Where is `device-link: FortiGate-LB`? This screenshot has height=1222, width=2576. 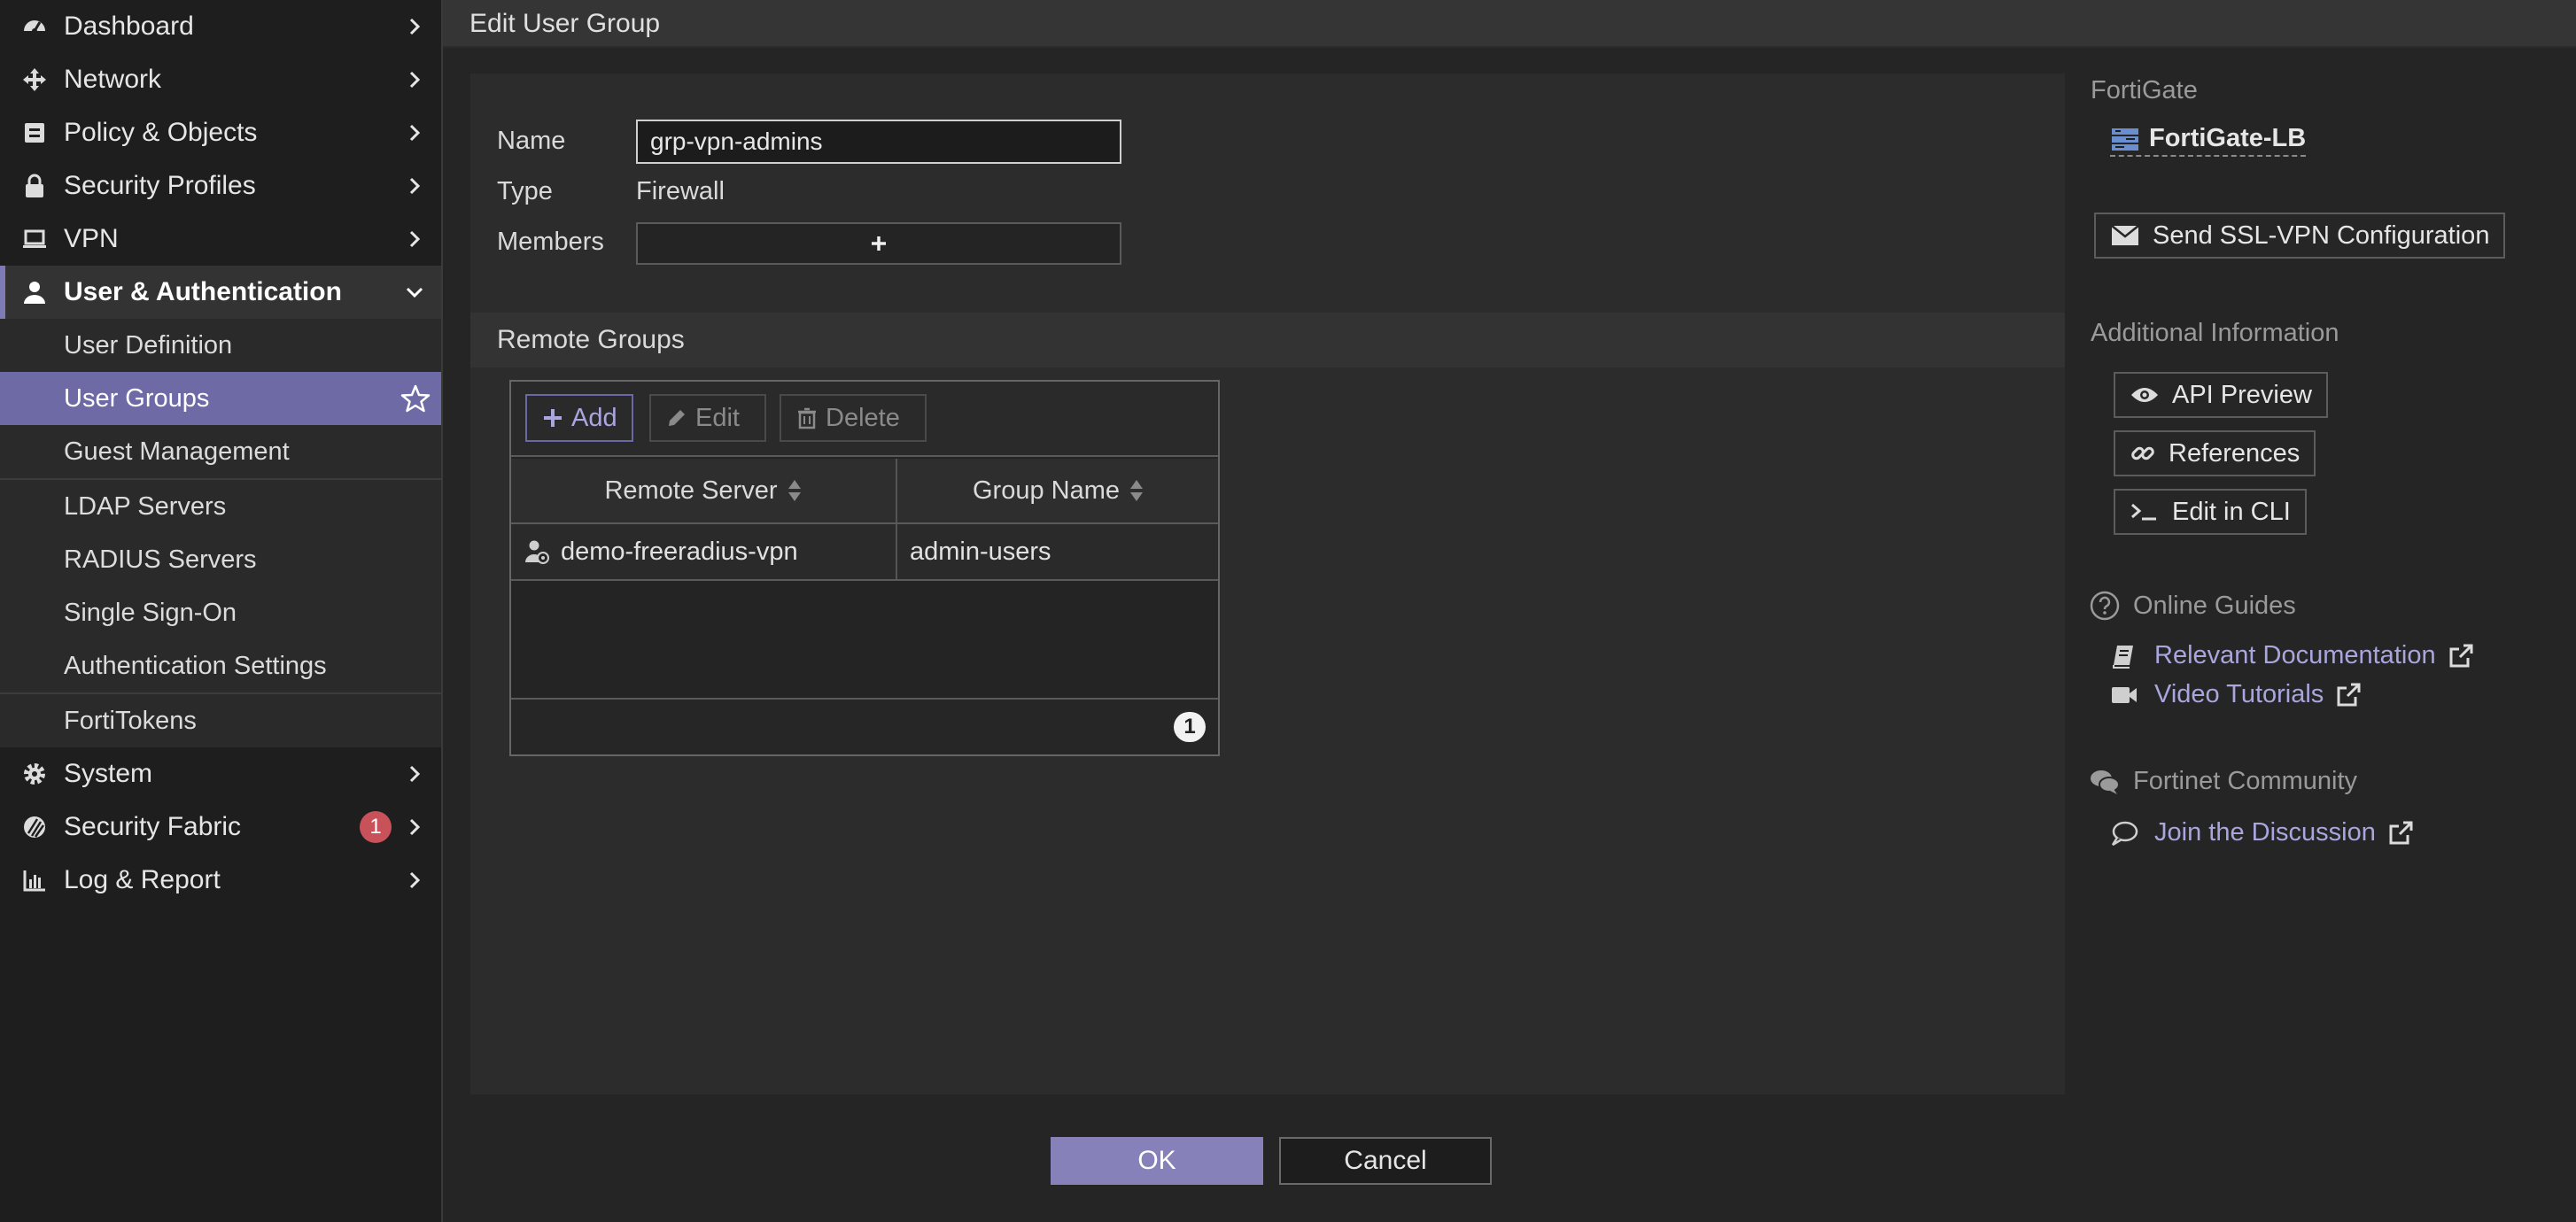
device-link: FortiGate-LB is located at coordinates (2208, 140).